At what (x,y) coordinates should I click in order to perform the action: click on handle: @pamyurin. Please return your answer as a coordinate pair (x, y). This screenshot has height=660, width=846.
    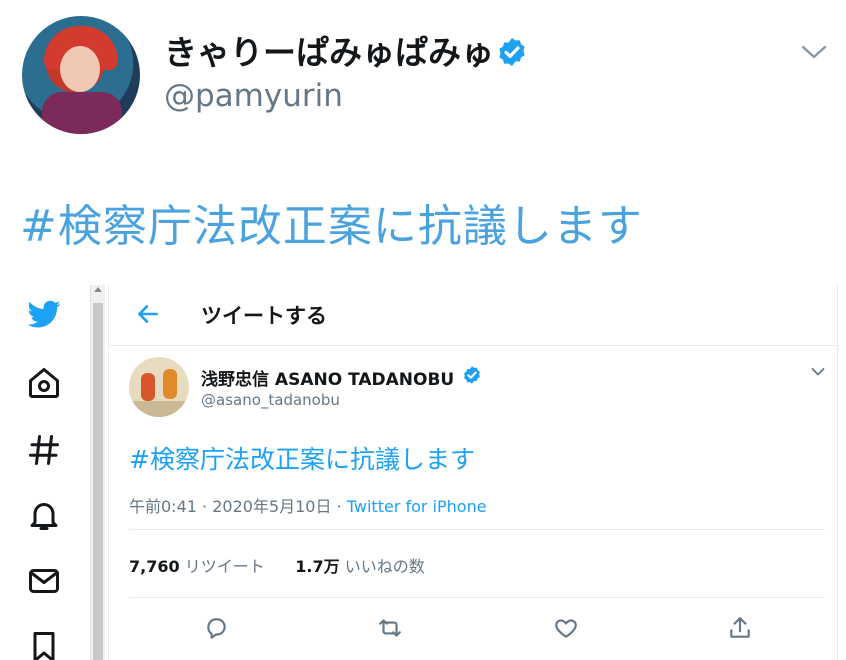
    Looking at the image, I should click on (253, 96).